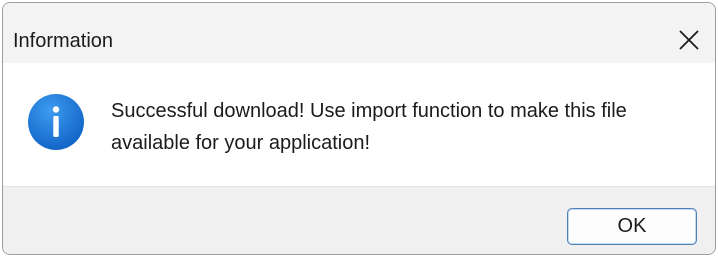 Image resolution: width=718 pixels, height=259 pixels. What do you see at coordinates (63, 41) in the screenshot?
I see `window-title: Information` at bounding box center [63, 41].